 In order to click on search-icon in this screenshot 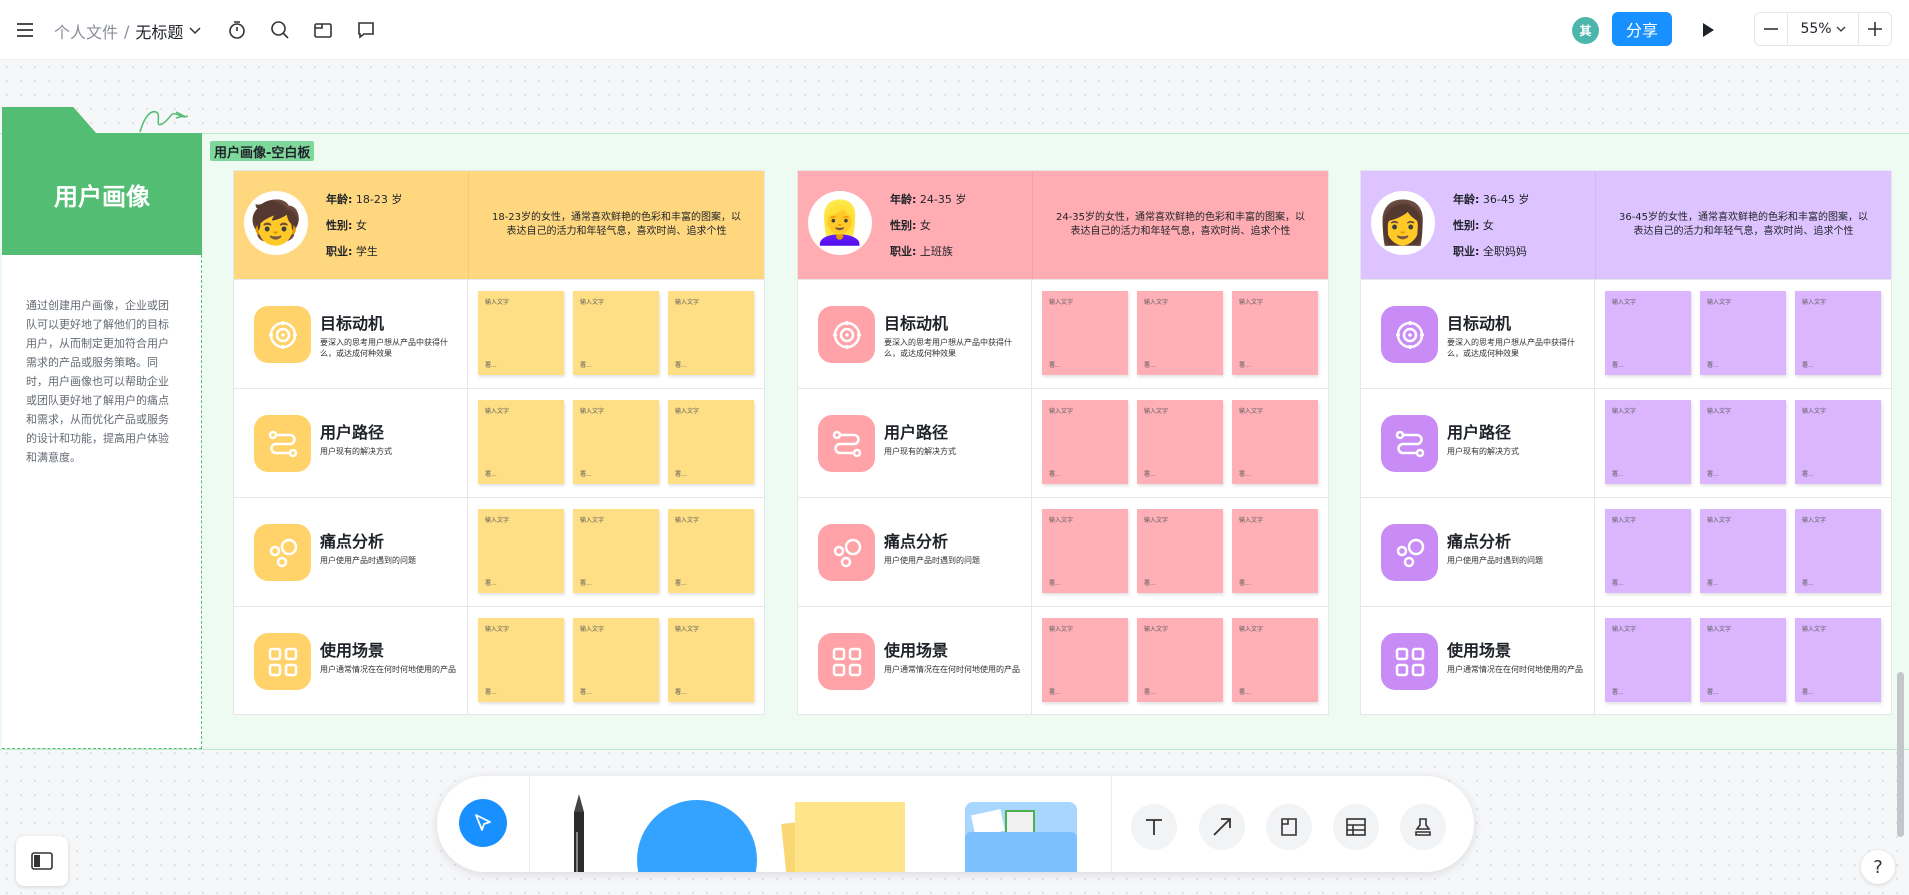, I will do `click(280, 30)`.